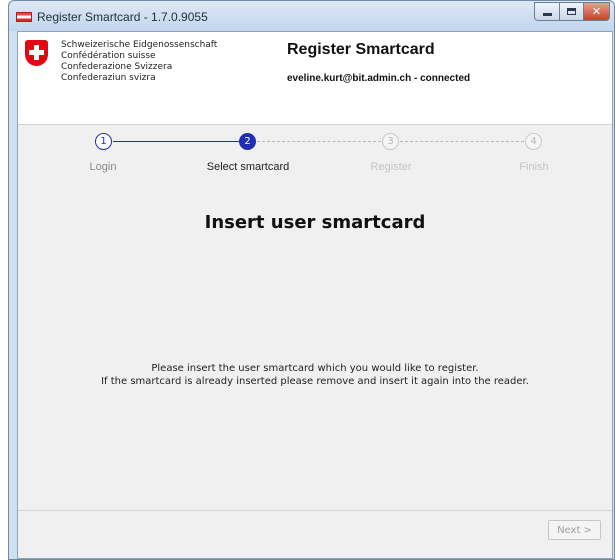 The image size is (615, 560). I want to click on page-heading: Insert user smartcard, so click(315, 222).